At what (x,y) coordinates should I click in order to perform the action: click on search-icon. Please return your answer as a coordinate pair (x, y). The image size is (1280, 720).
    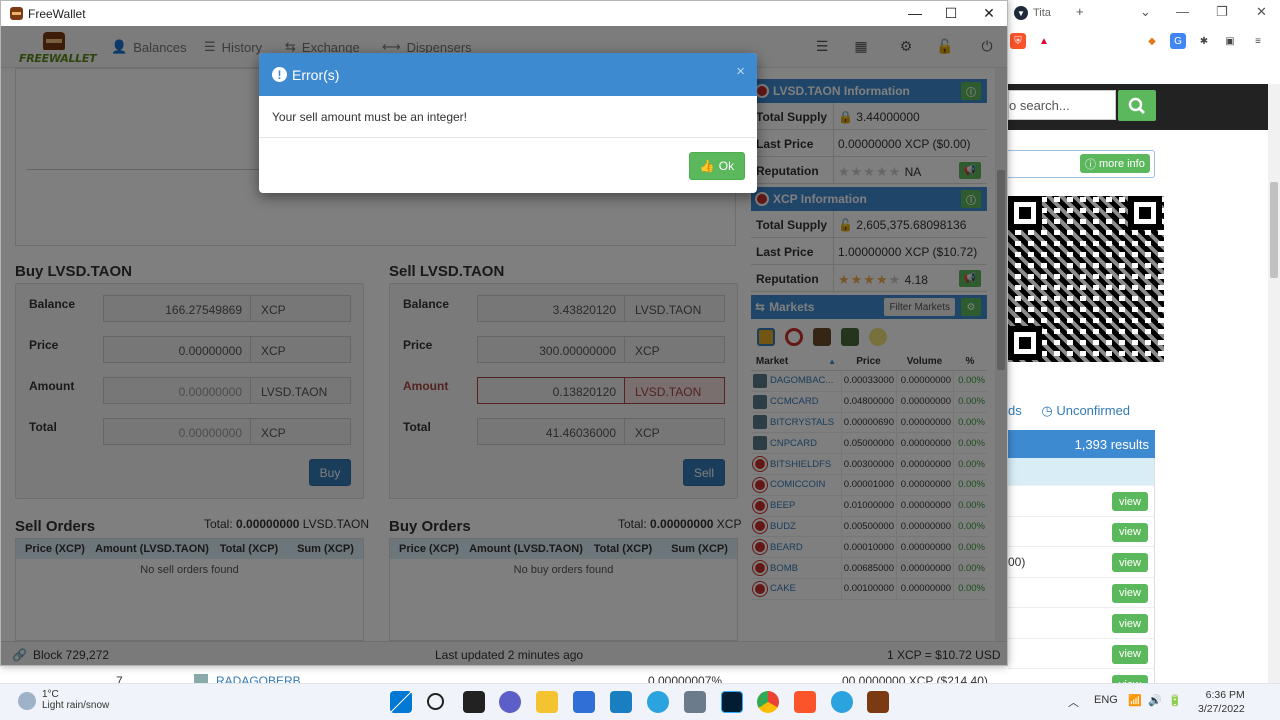
    Looking at the image, I should click on (1136, 105).